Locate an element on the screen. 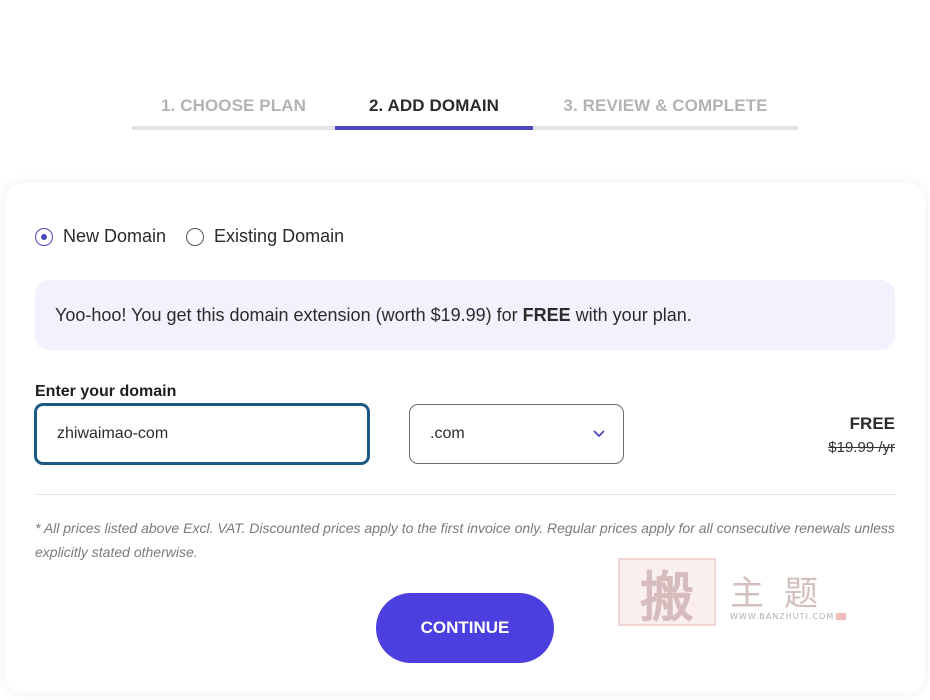  tld-selected-value: .com is located at coordinates (447, 433).